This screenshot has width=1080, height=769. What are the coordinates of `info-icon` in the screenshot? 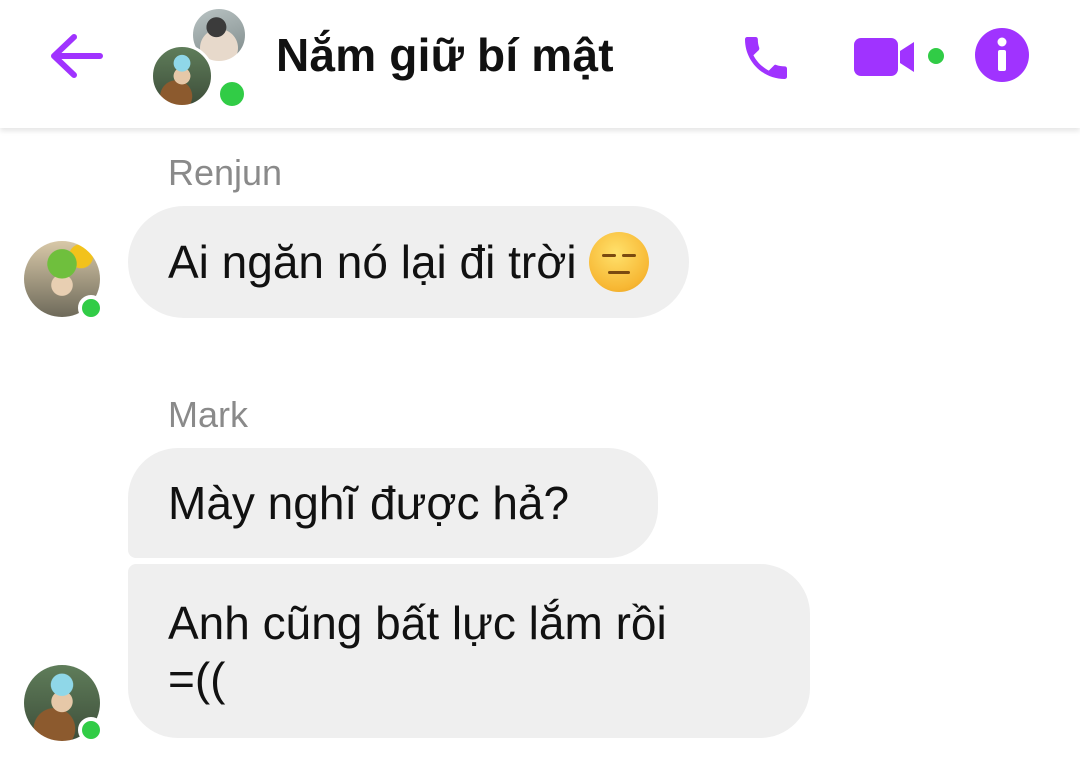 It's located at (1002, 55).